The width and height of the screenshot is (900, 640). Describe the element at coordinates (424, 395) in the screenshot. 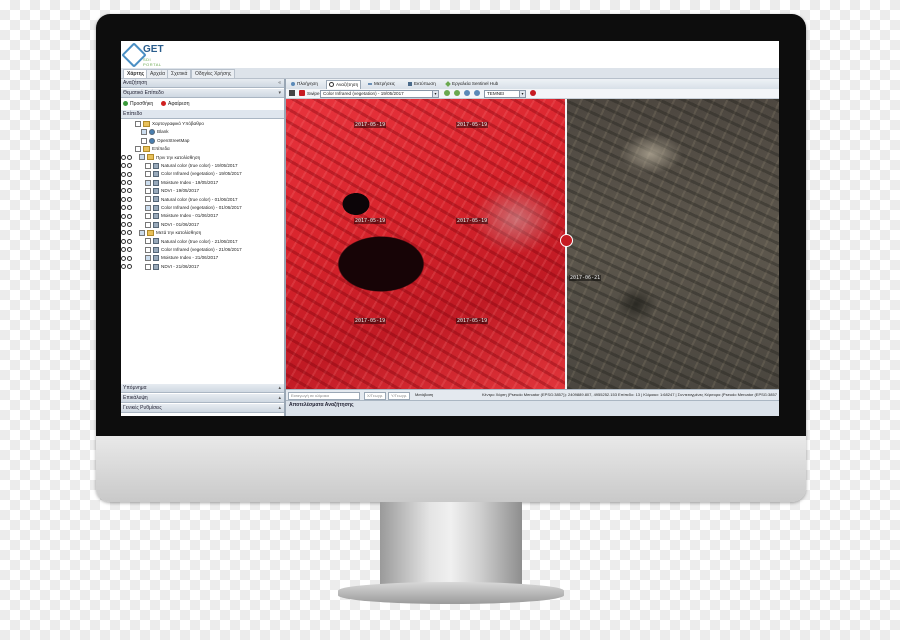

I see `go-to-button: Μετάβαση` at that location.